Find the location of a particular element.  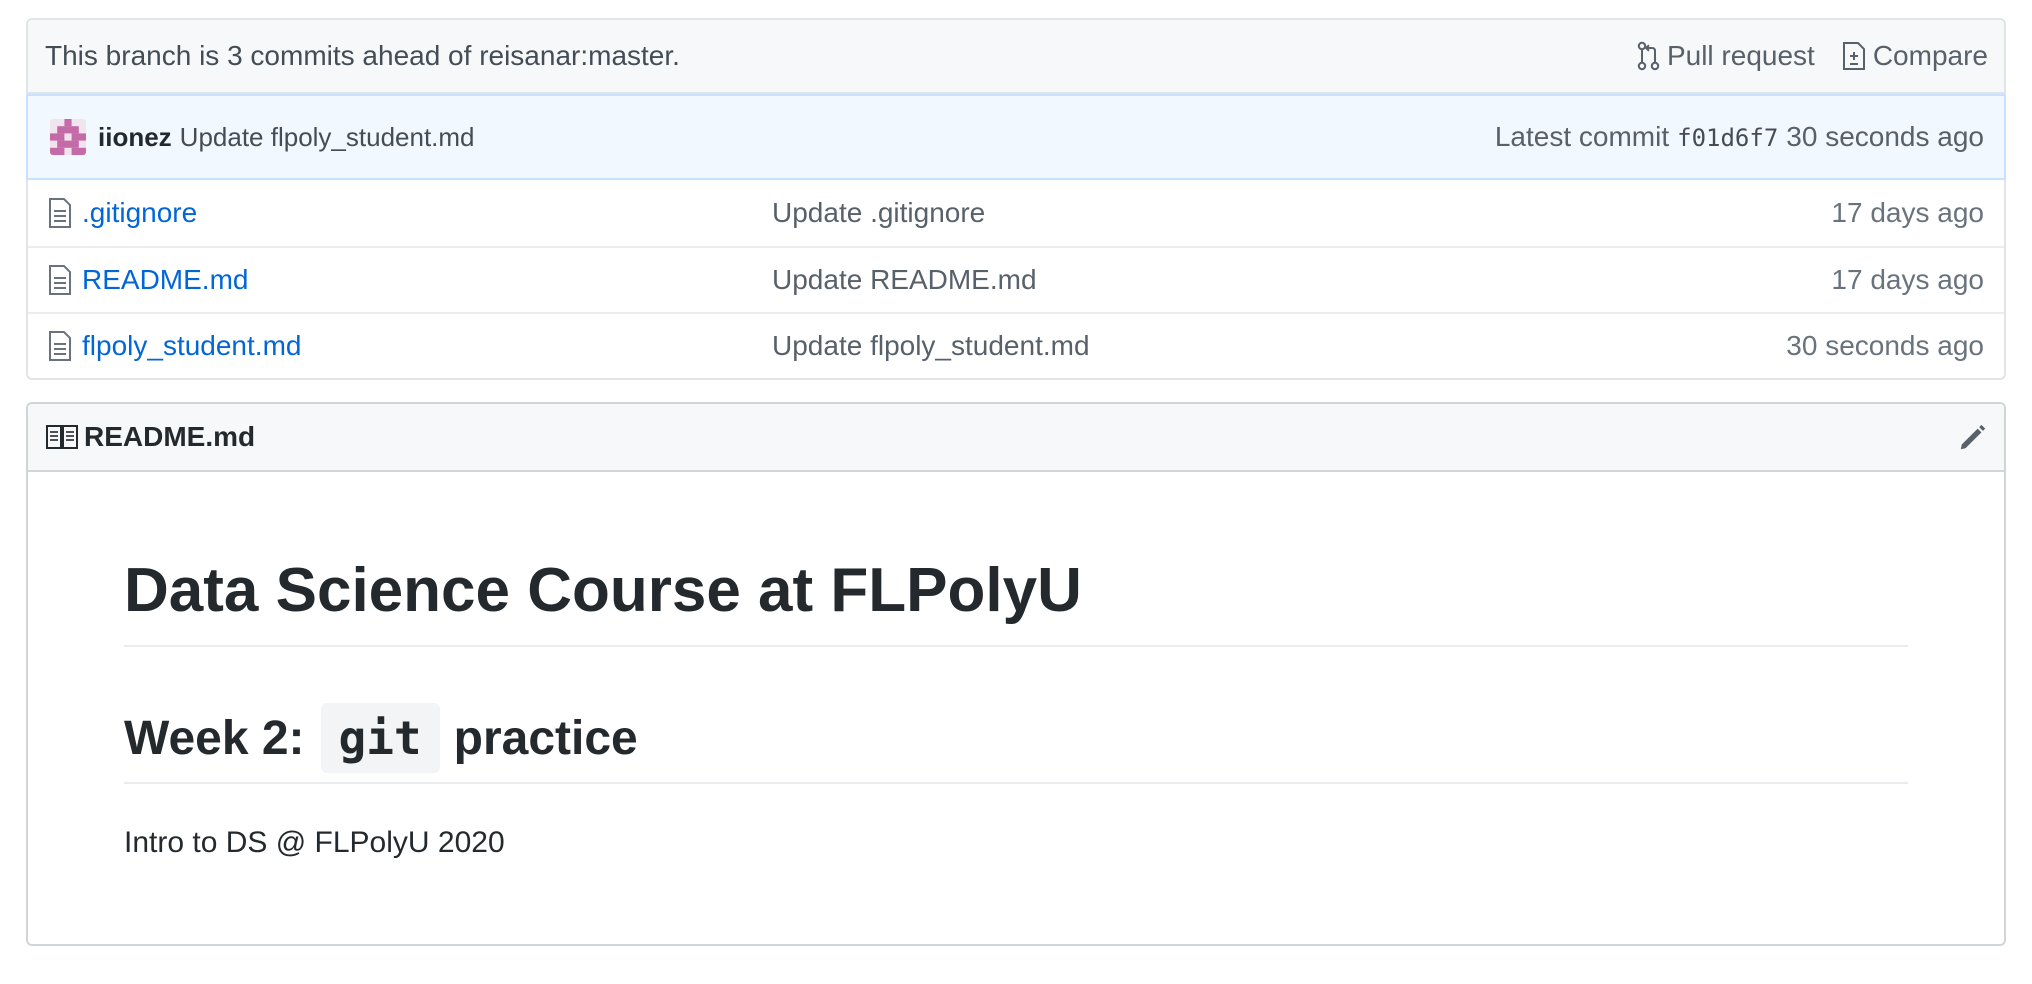

commit-meta: Latest commit f01d6f7 30 seconds ago is located at coordinates (1739, 137).